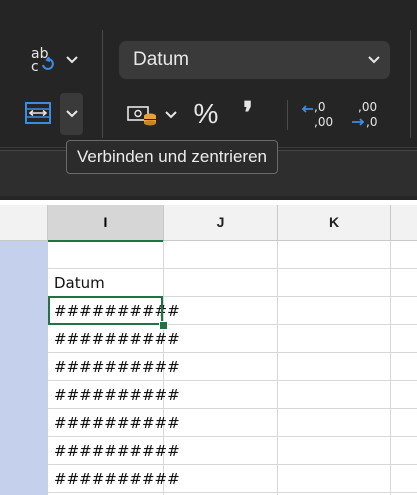 The width and height of the screenshot is (417, 495). I want to click on active-cell-selection, so click(105, 310).